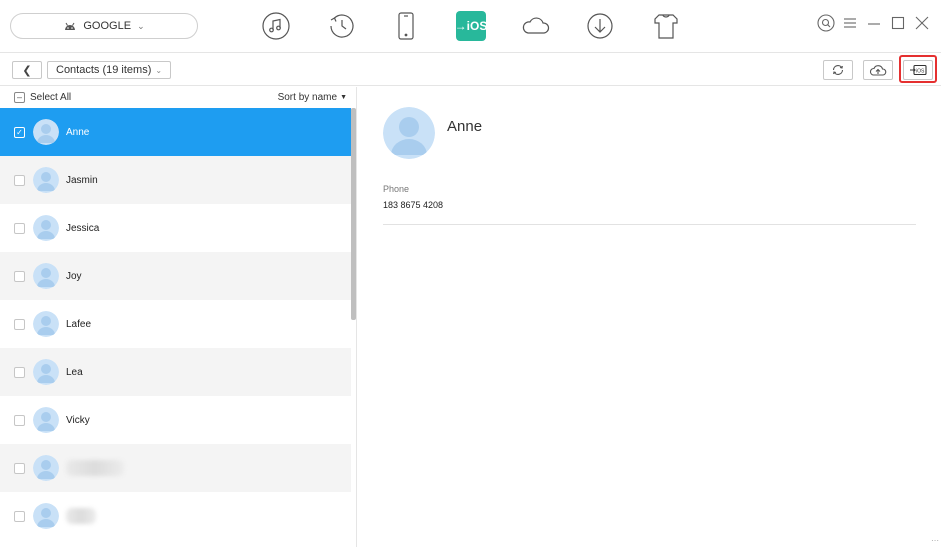 The height and width of the screenshot is (547, 941). Describe the element at coordinates (78, 420) in the screenshot. I see `contact-name: Vicky` at that location.